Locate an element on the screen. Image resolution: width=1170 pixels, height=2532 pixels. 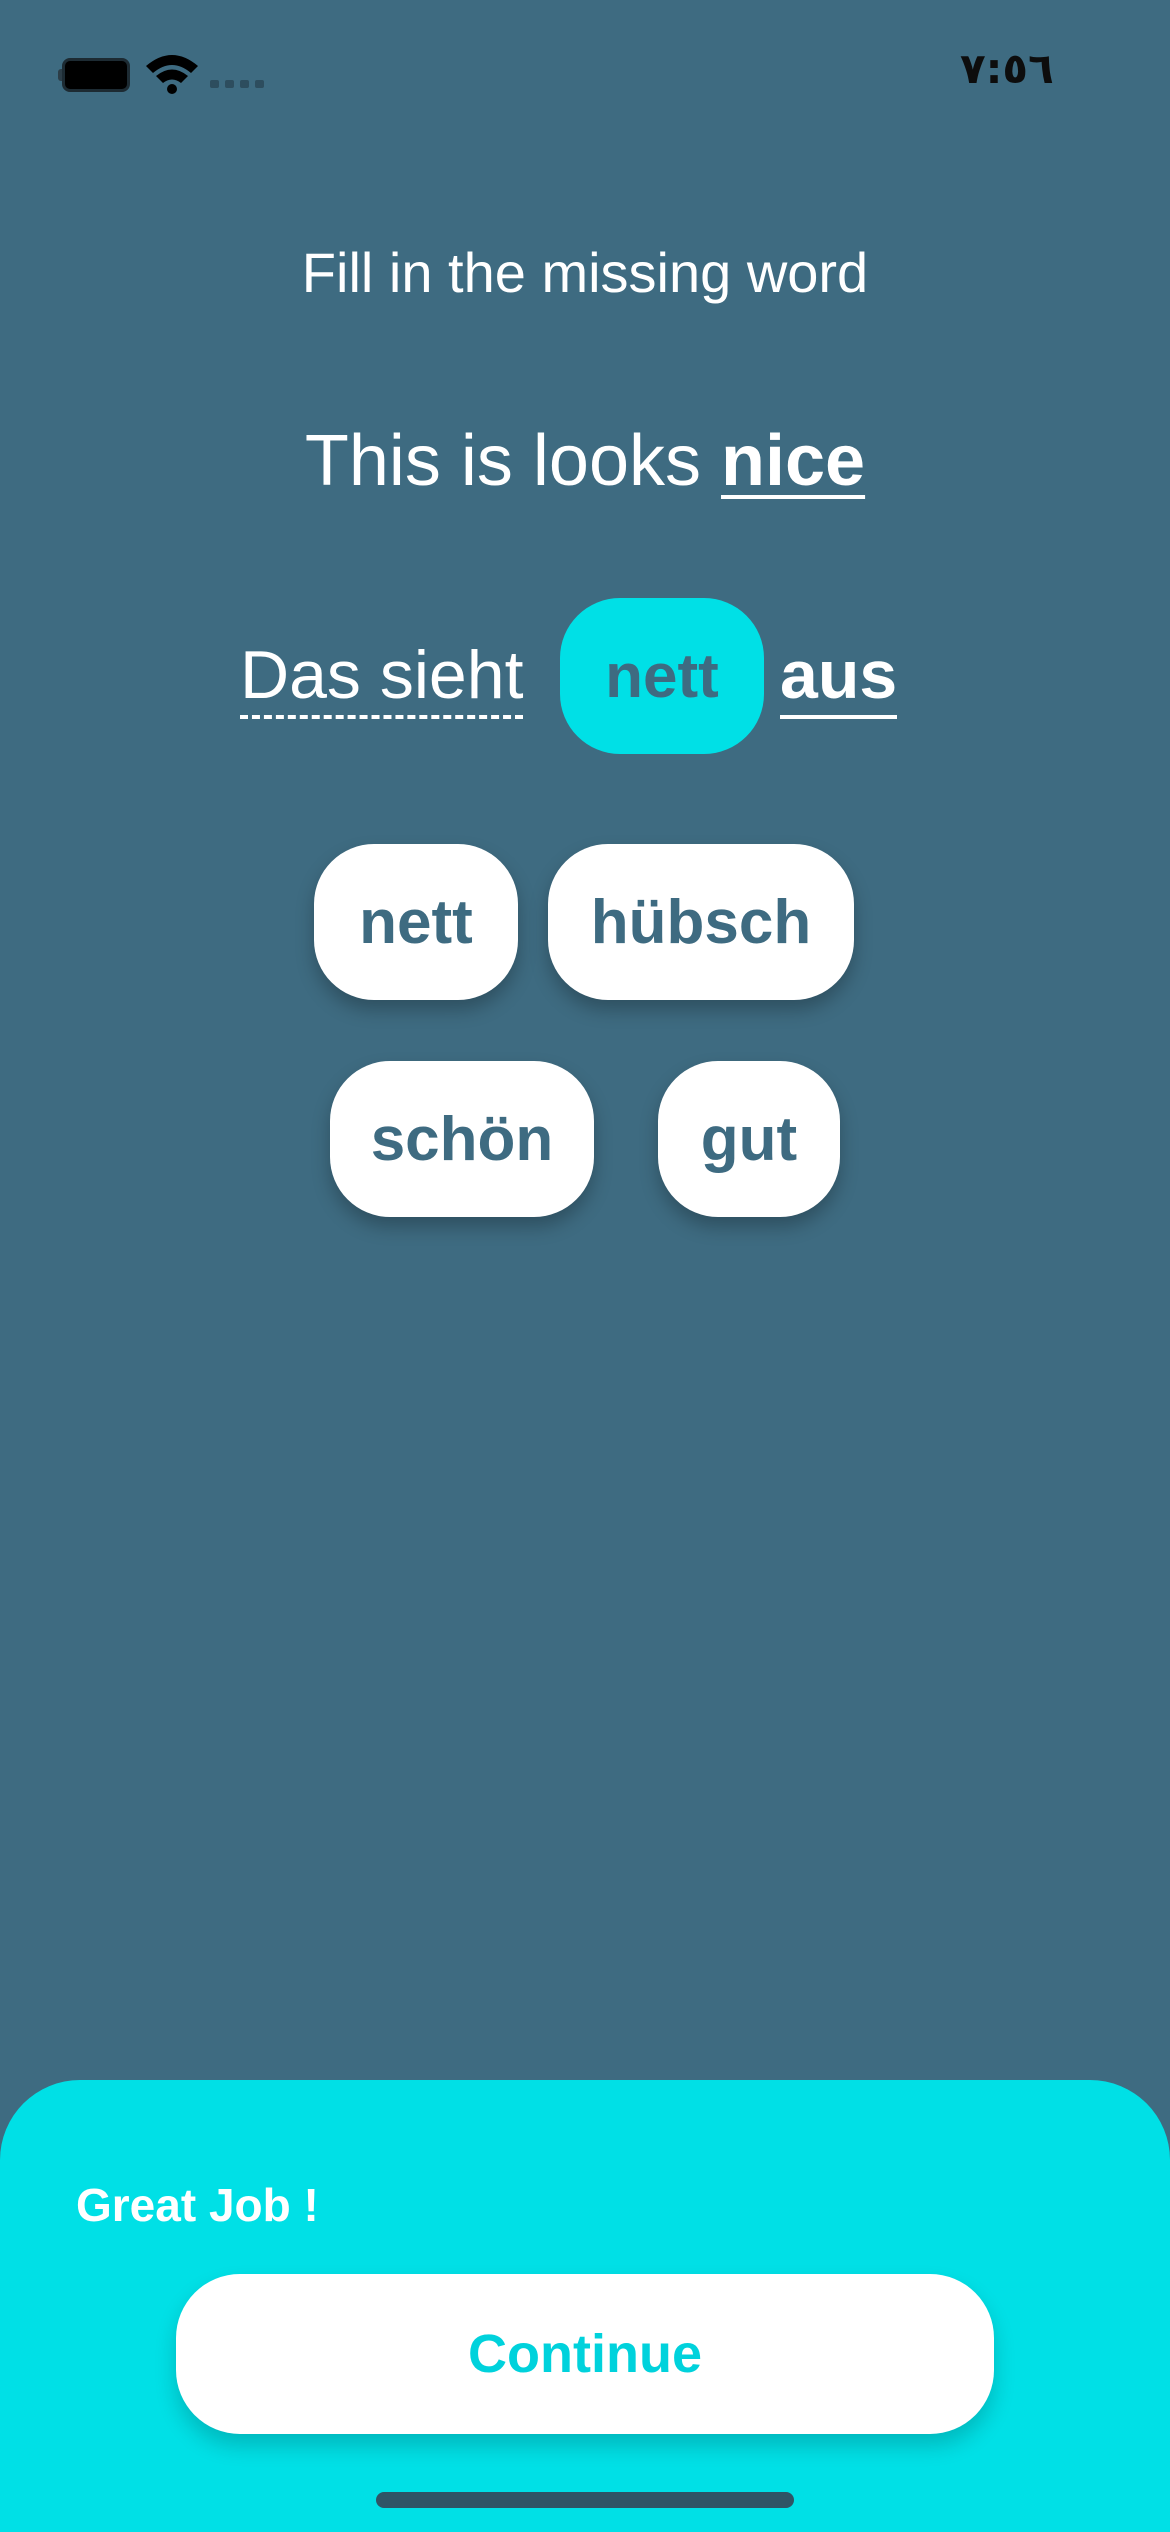
translation-prefix: Das sieht is located at coordinates (382, 678).